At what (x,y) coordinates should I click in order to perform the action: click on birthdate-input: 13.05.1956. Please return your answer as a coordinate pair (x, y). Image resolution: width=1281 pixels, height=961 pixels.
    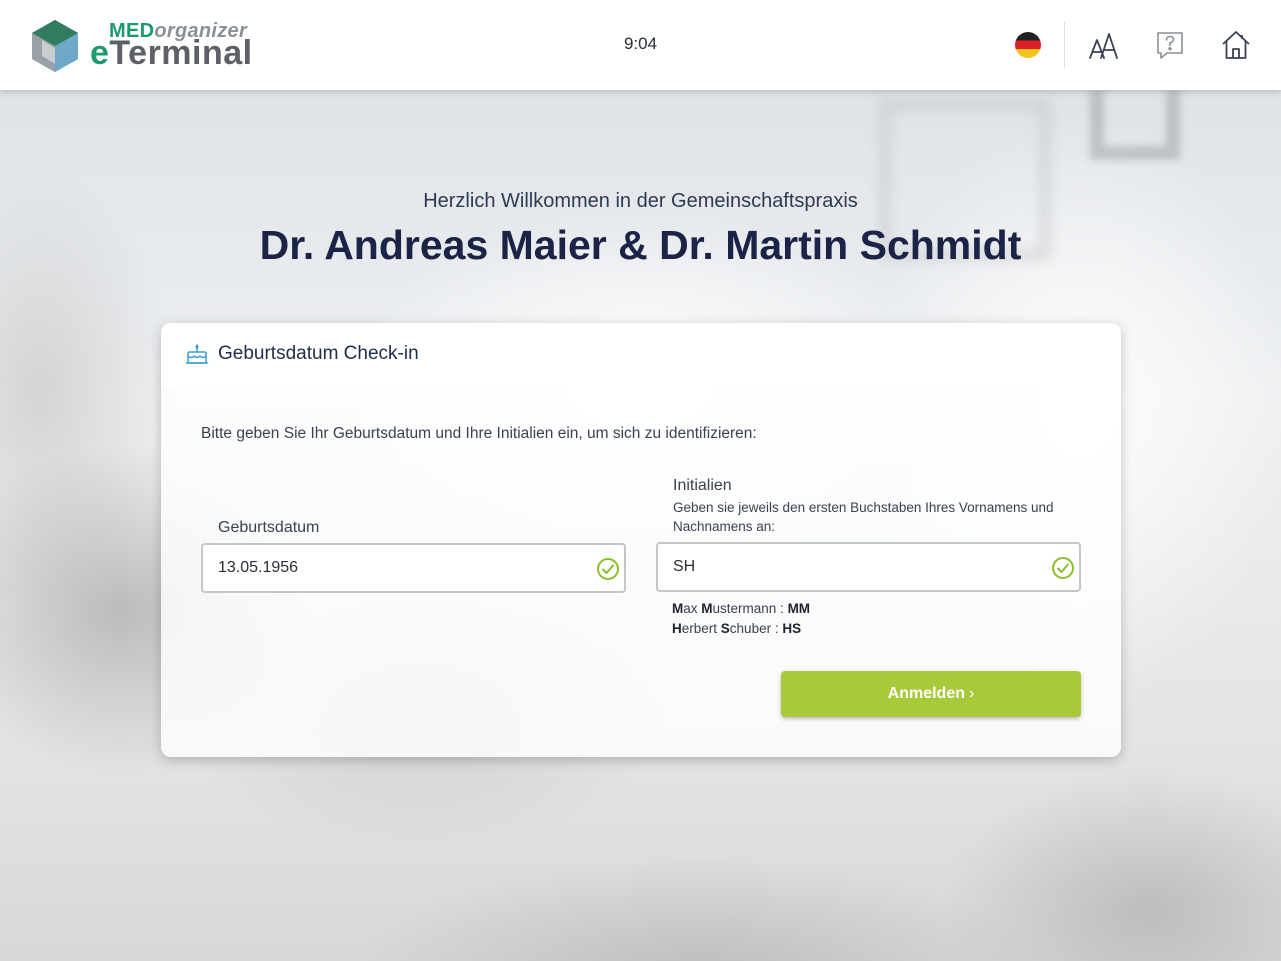
    Looking at the image, I should click on (413, 568).